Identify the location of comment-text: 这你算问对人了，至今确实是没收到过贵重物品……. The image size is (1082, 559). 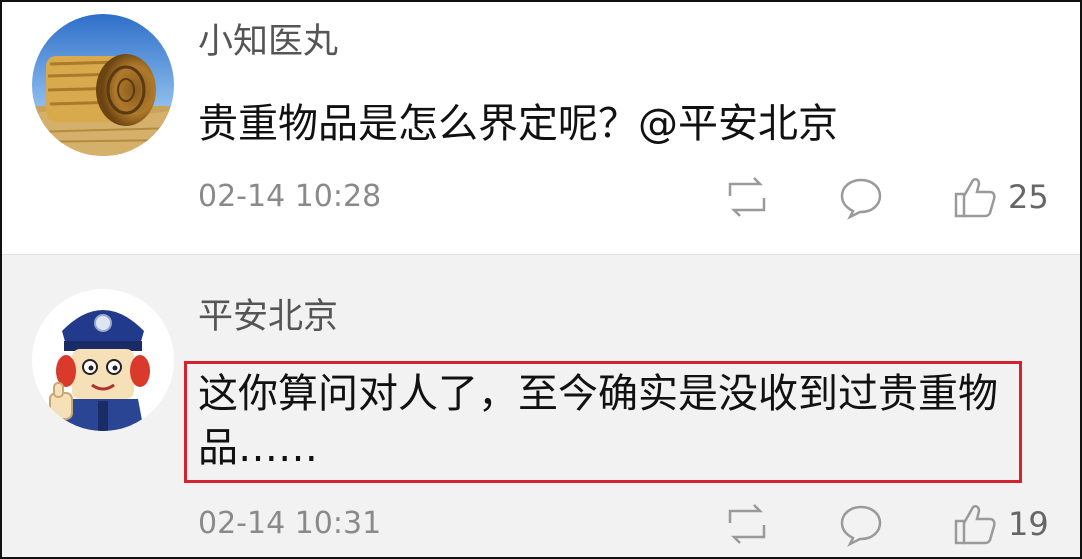
(598, 421).